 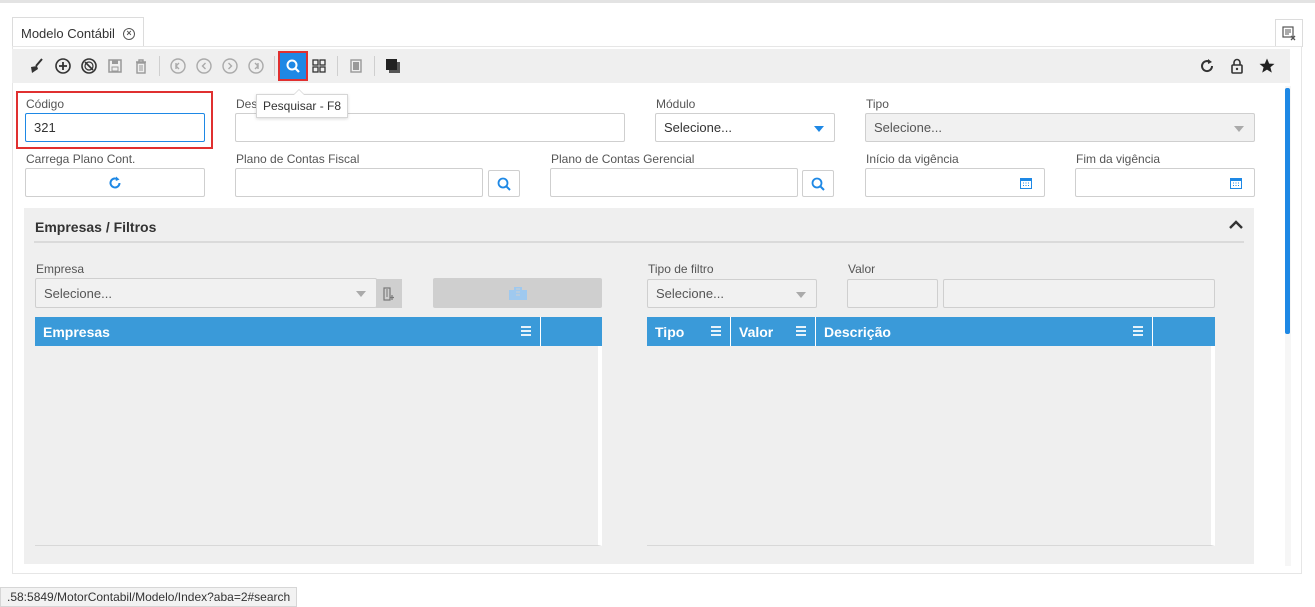 What do you see at coordinates (877, 104) in the screenshot?
I see `tipo-label: Tipo` at bounding box center [877, 104].